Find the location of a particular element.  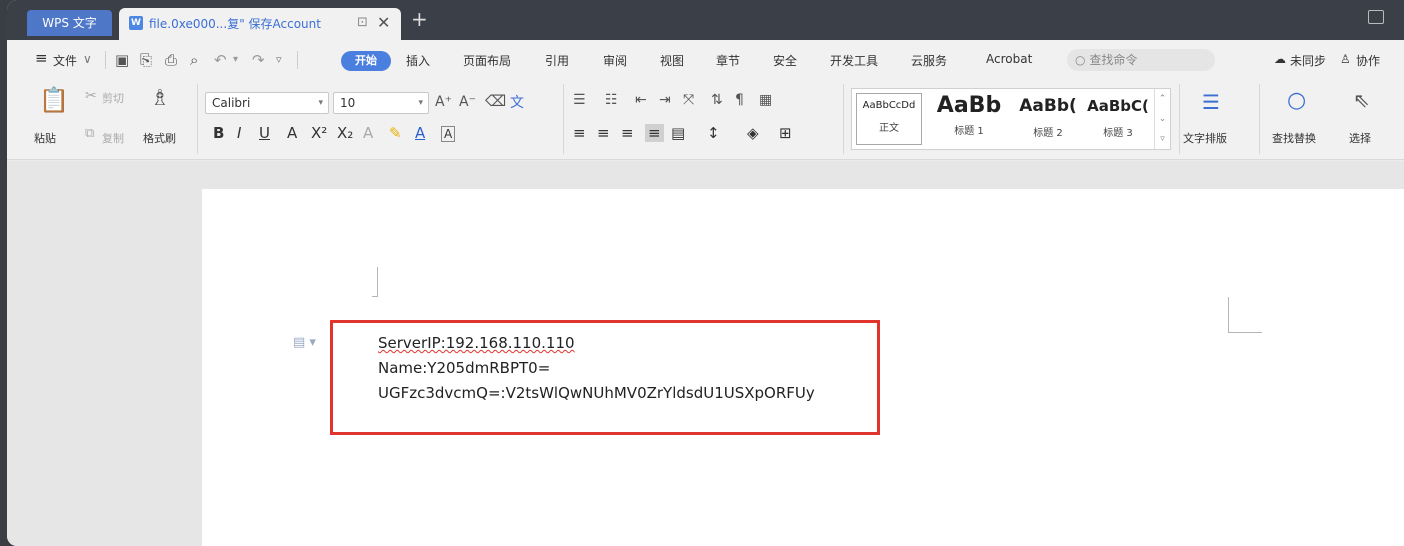

bold-icon: B is located at coordinates (218, 133).